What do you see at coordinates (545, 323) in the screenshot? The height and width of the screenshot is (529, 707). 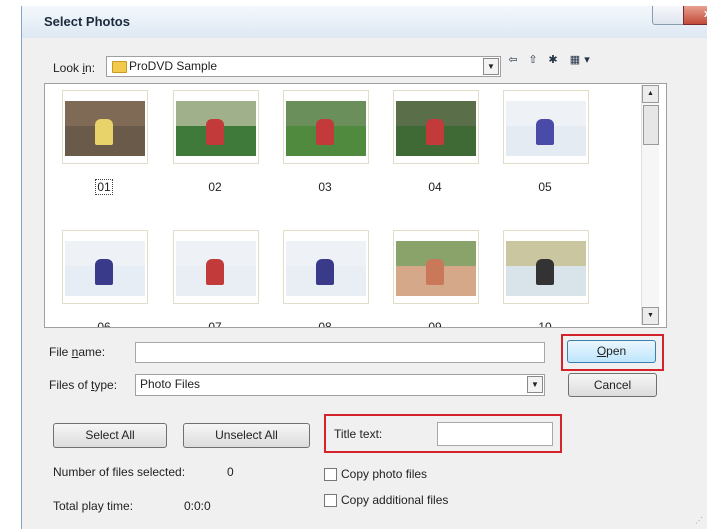 I see `photo-caption: 10` at bounding box center [545, 323].